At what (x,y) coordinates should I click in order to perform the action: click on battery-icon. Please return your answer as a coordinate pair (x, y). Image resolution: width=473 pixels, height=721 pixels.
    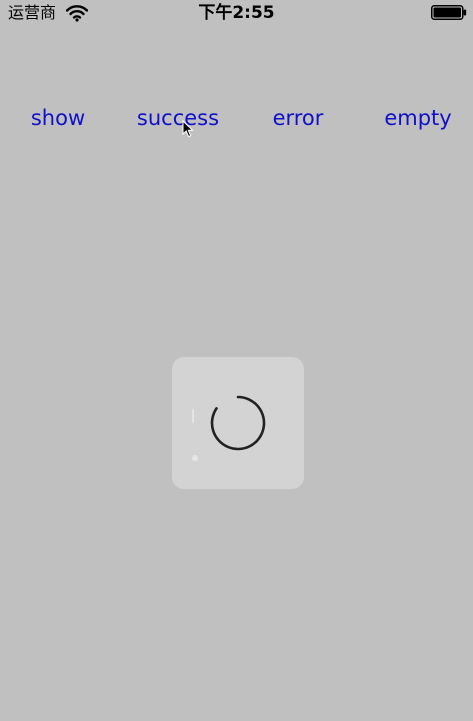
    Looking at the image, I should click on (449, 12).